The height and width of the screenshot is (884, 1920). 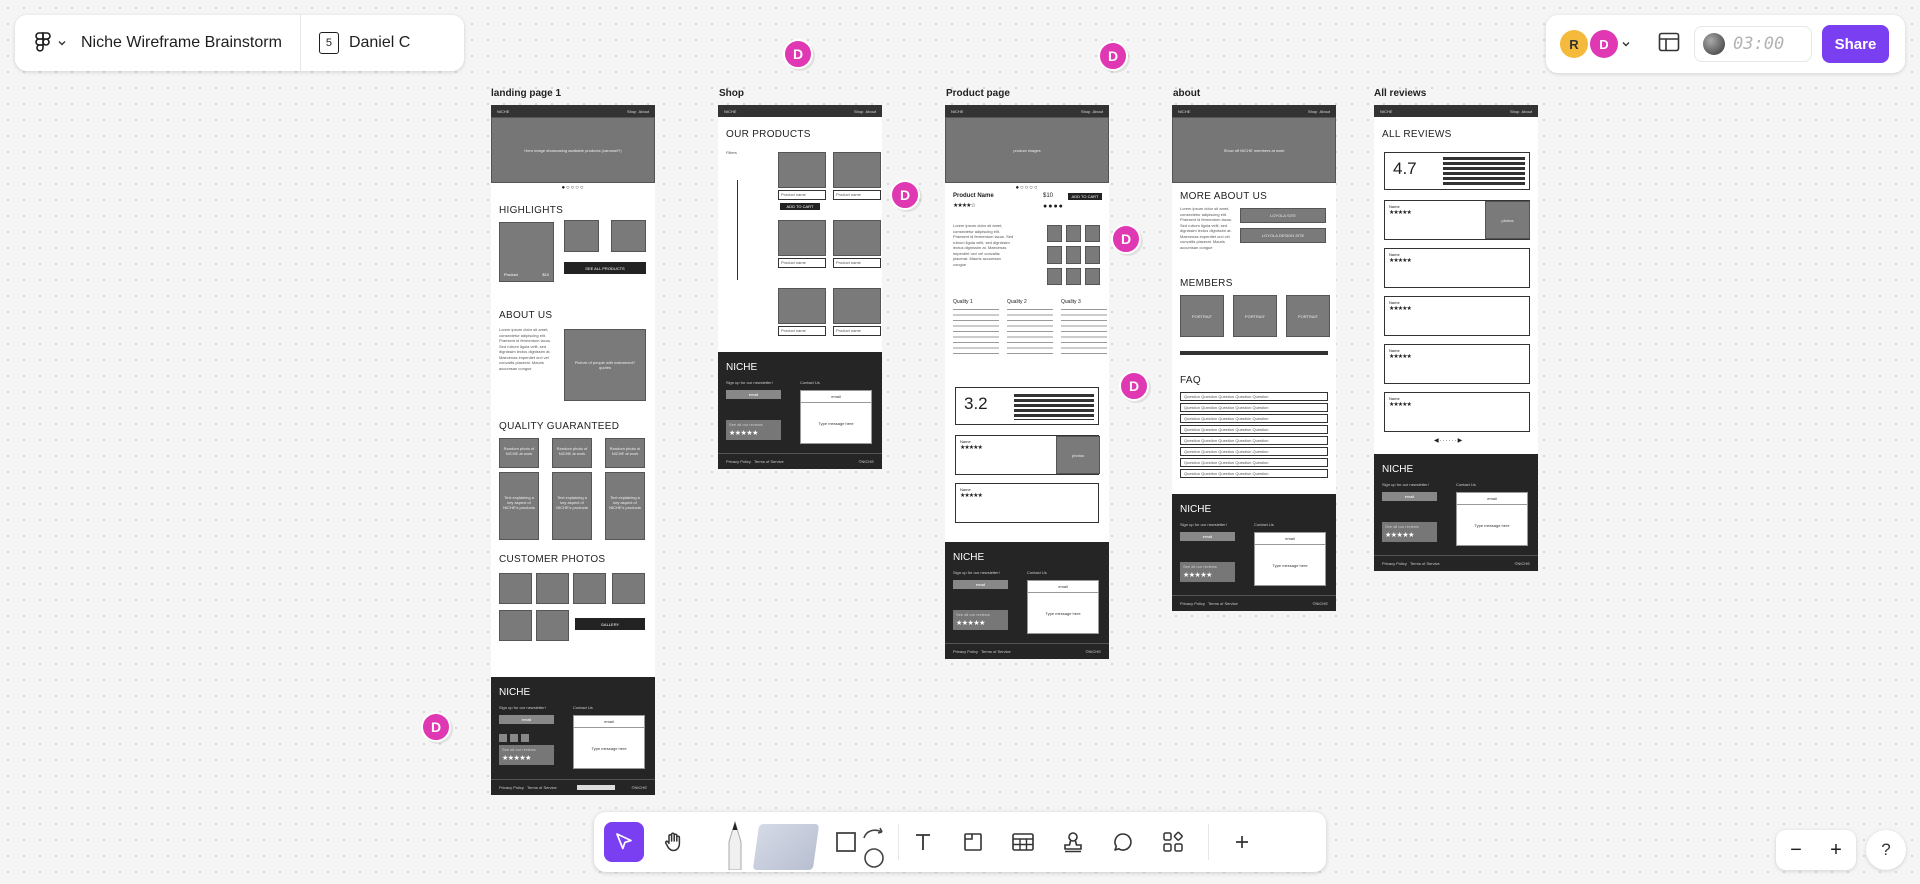 What do you see at coordinates (798, 54) in the screenshot?
I see `cursor-label: D` at bounding box center [798, 54].